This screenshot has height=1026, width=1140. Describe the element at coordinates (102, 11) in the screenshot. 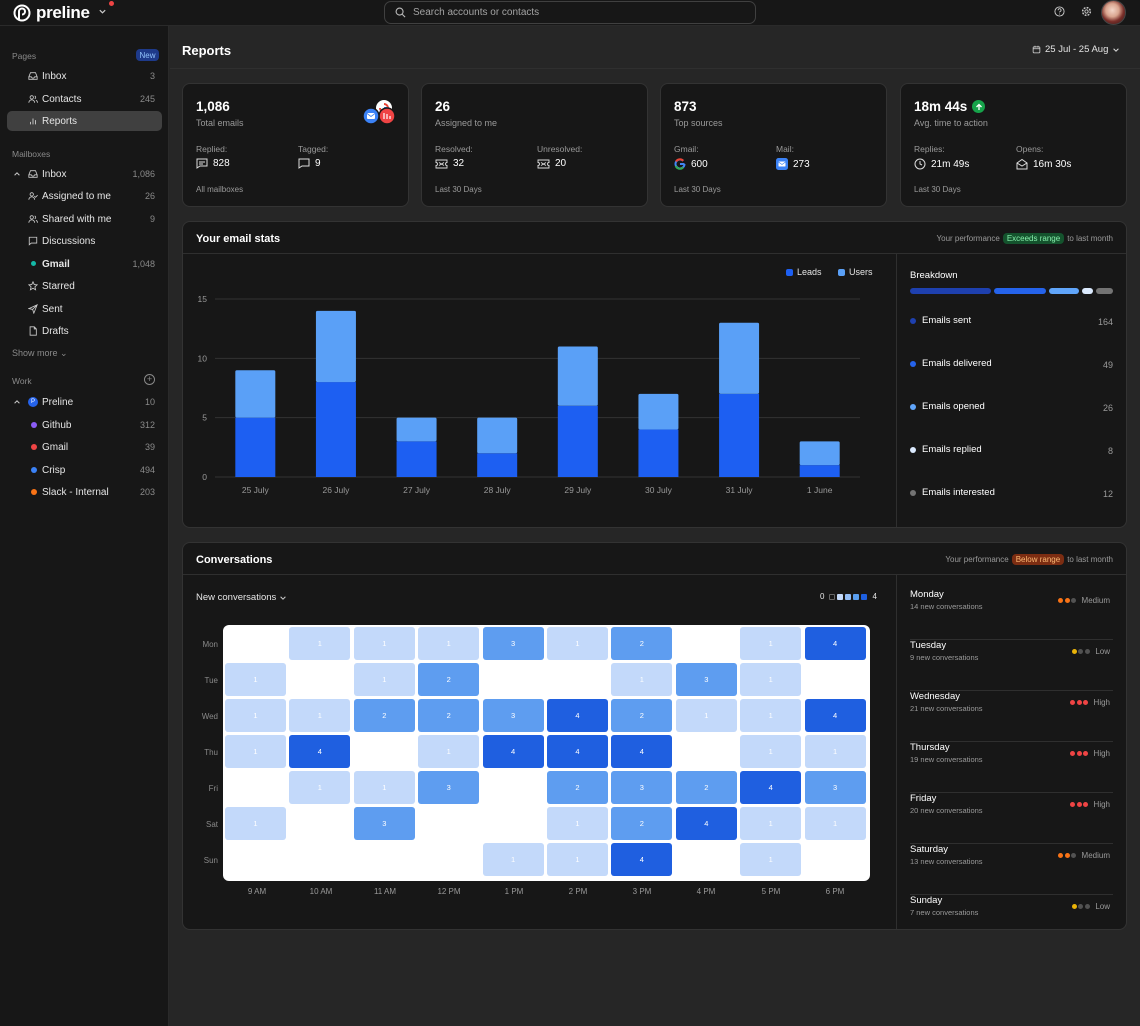

I see `chevron-down-icon` at that location.